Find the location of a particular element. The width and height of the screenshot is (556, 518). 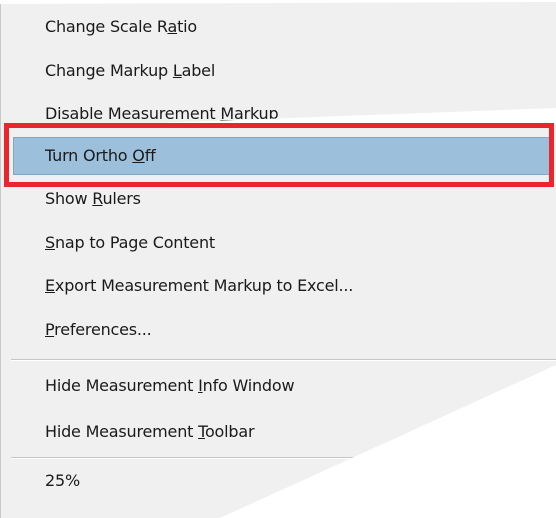

annotation-highlight-box is located at coordinates (279, 155).